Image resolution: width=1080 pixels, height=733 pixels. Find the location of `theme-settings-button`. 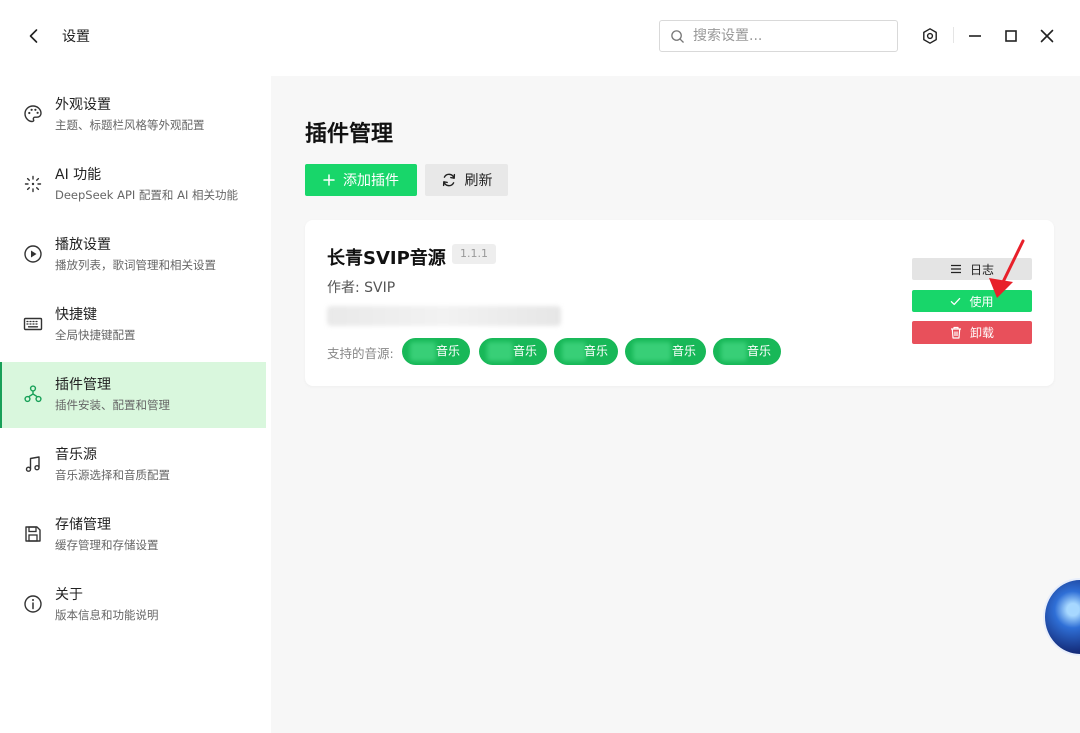

theme-settings-button is located at coordinates (930, 36).